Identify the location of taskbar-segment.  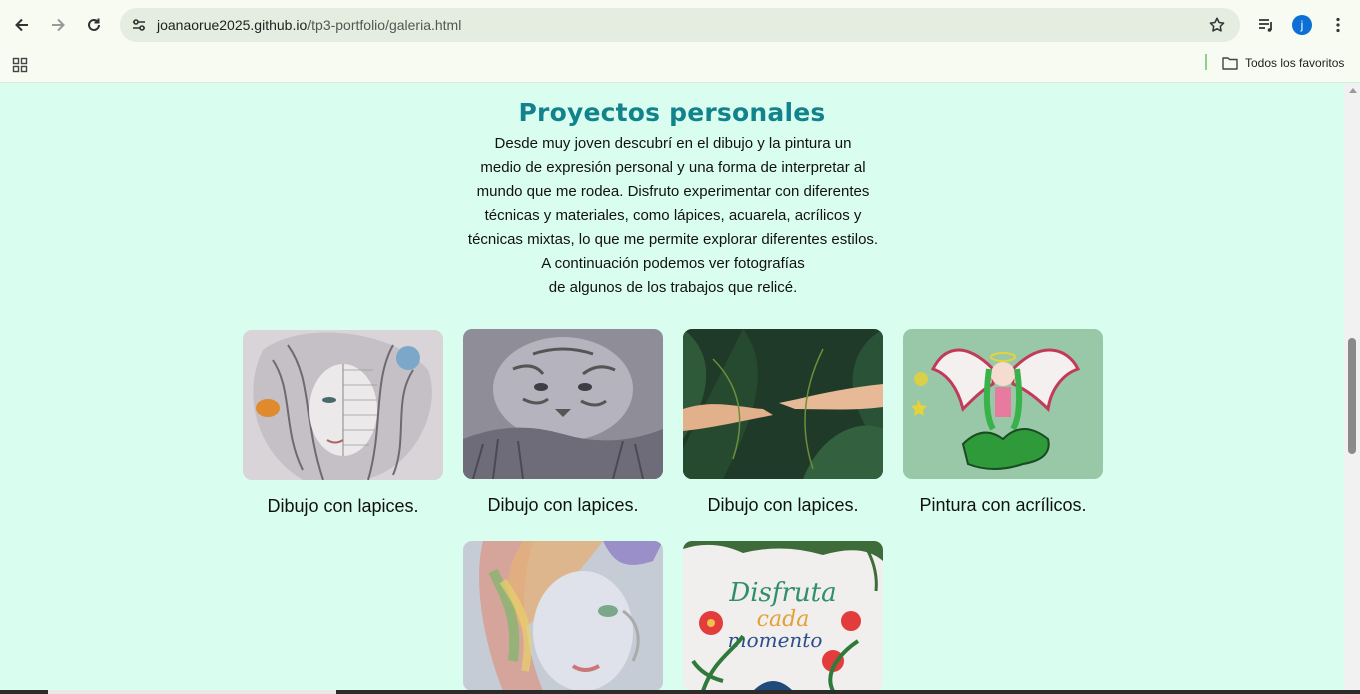
(192, 692).